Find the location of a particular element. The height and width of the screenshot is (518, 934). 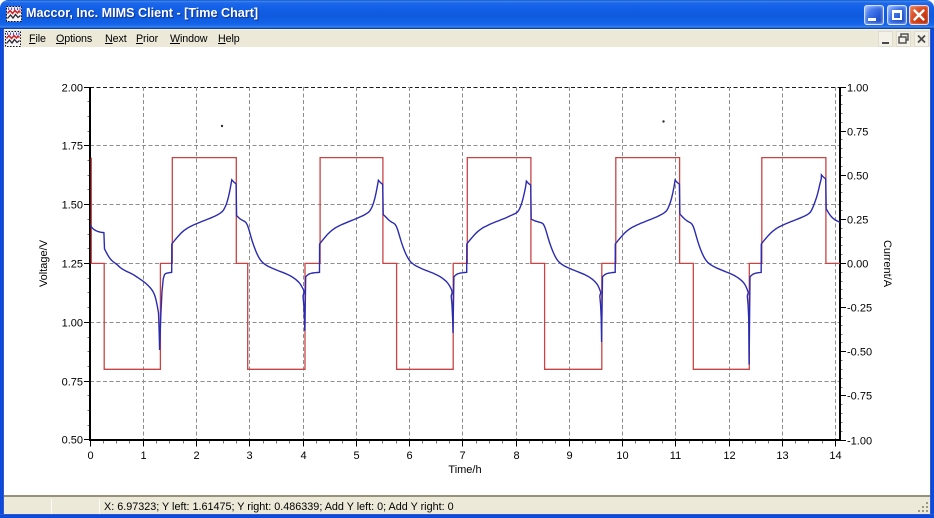

svg-text: 1.75 is located at coordinates (72, 146).